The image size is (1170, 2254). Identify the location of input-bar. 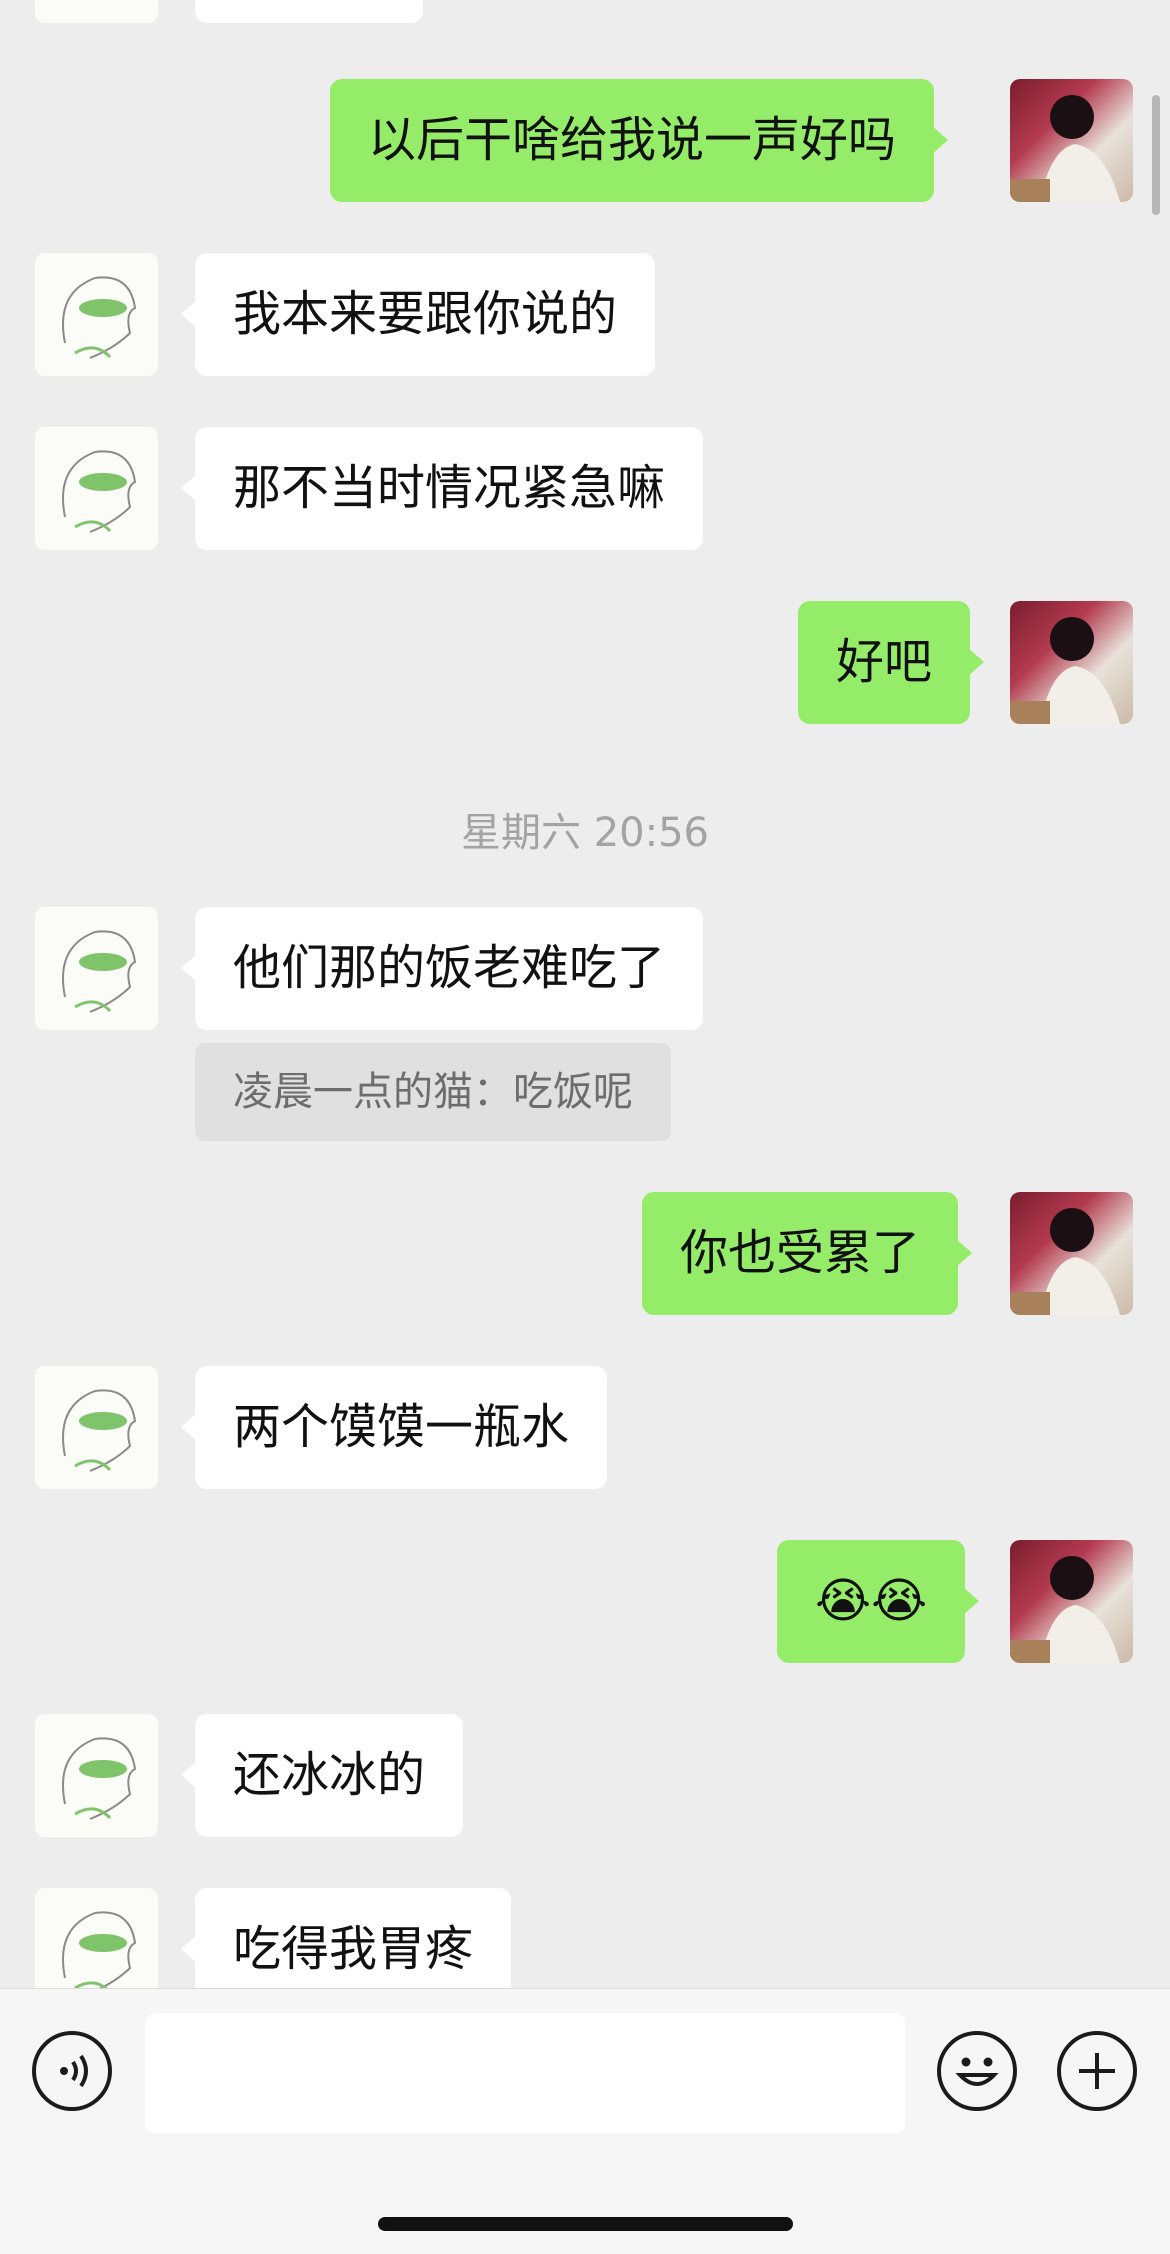
(585, 2121).